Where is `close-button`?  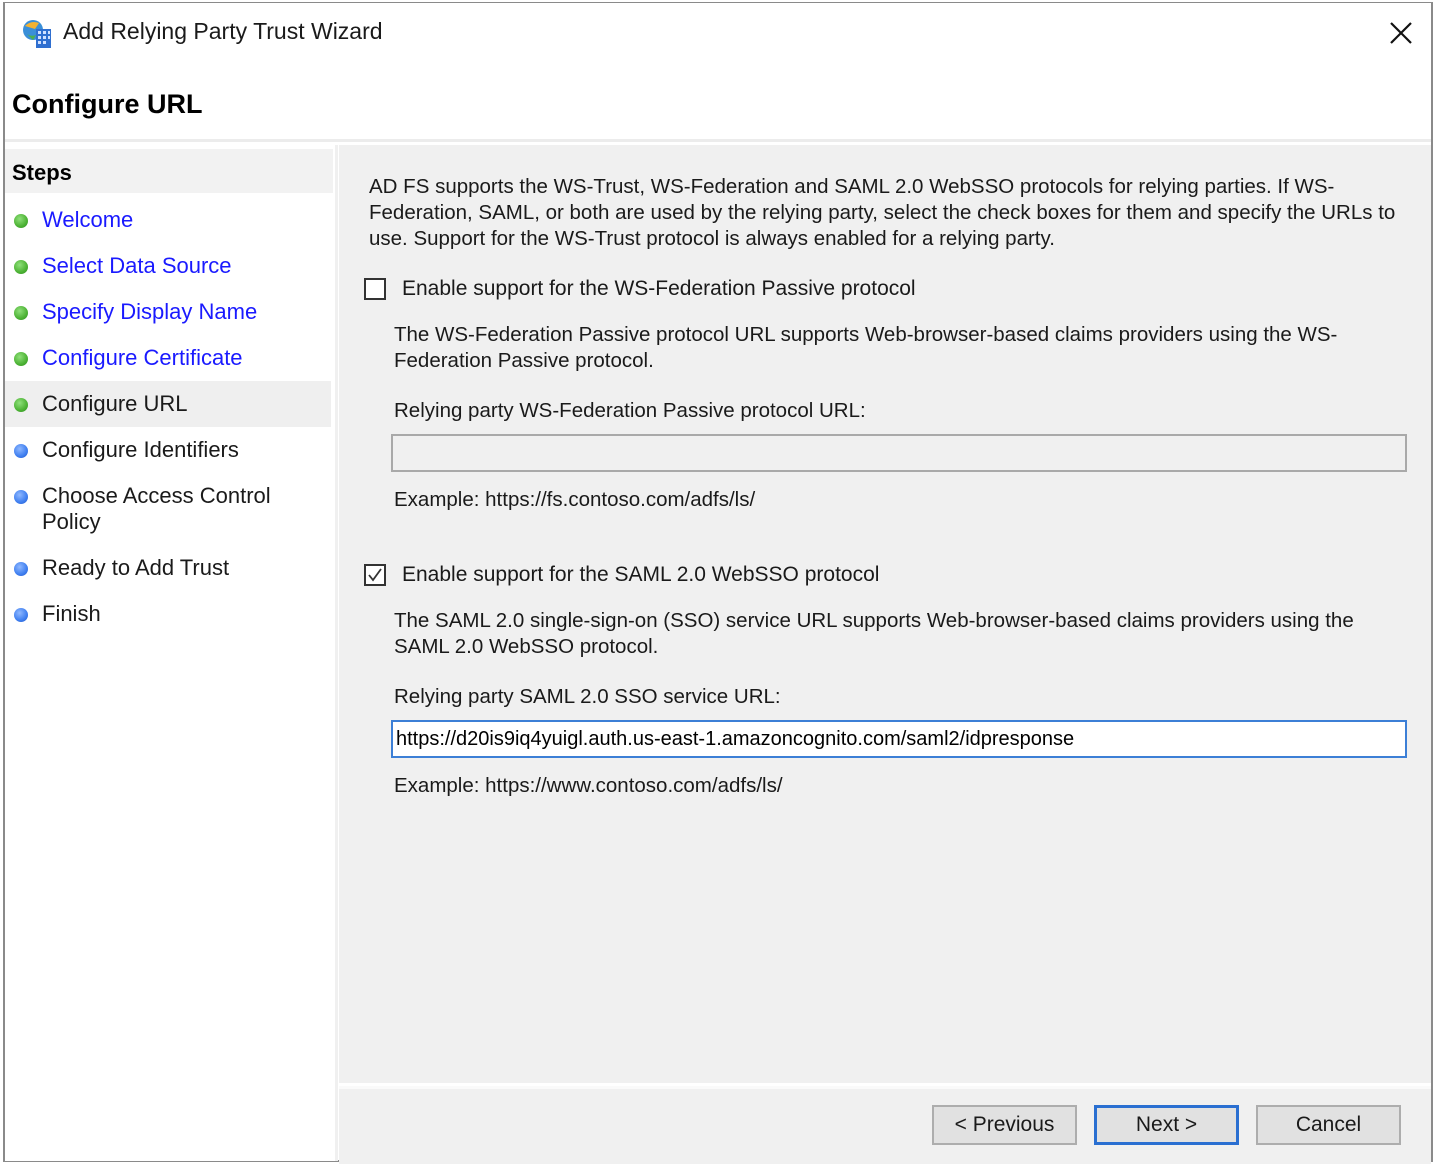 close-button is located at coordinates (1401, 33).